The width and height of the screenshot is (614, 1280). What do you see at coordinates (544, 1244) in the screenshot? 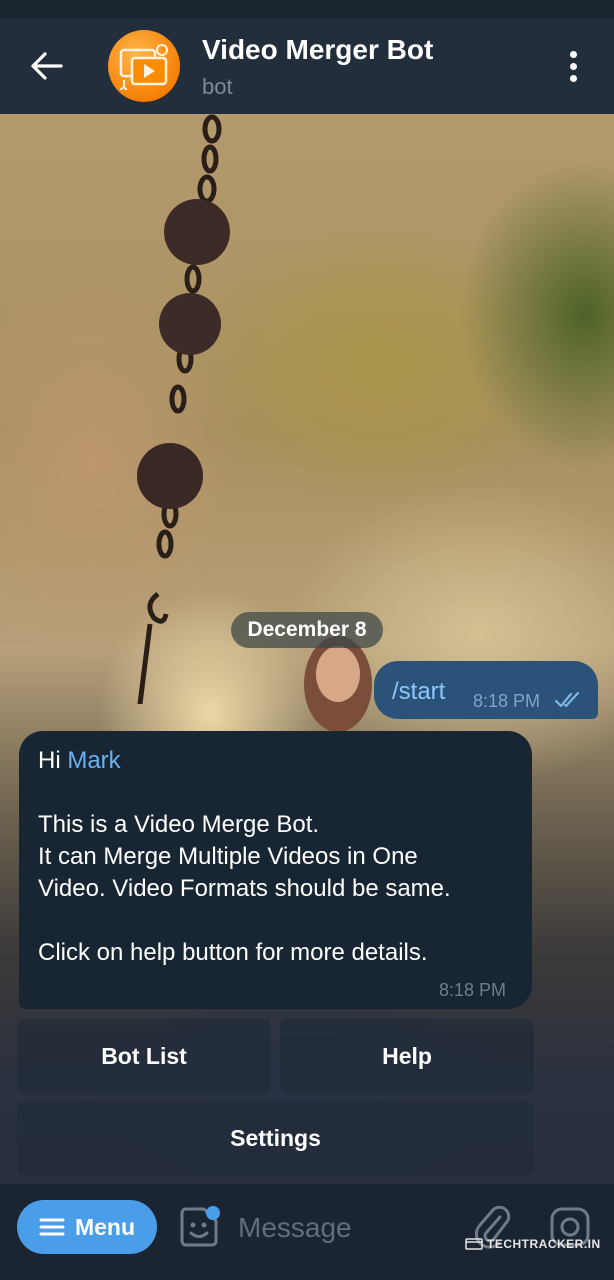
I see `watermark-text: TECHTRACKER.IN` at bounding box center [544, 1244].